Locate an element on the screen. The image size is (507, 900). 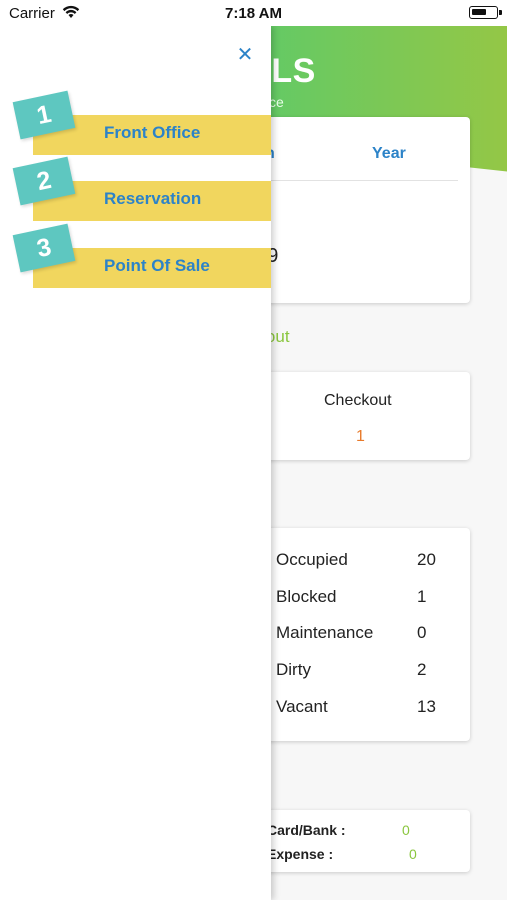
occupancy-label: Dirty is located at coordinates (293, 669).